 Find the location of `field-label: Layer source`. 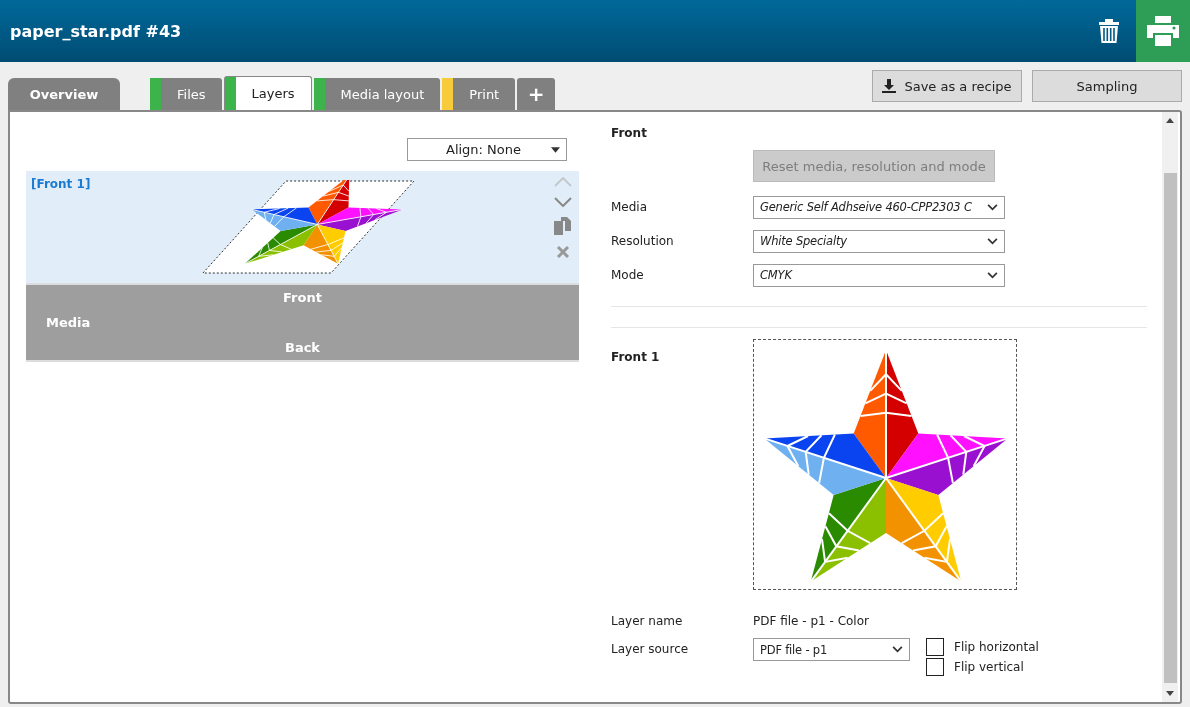

field-label: Layer source is located at coordinates (650, 648).